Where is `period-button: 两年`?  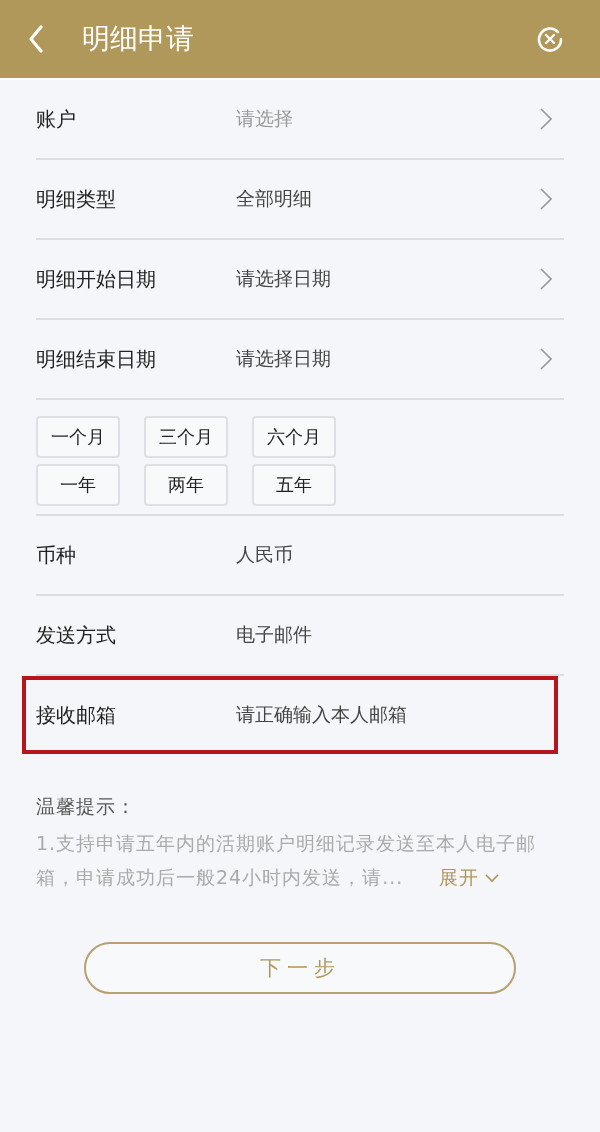
period-button: 两年 is located at coordinates (186, 485).